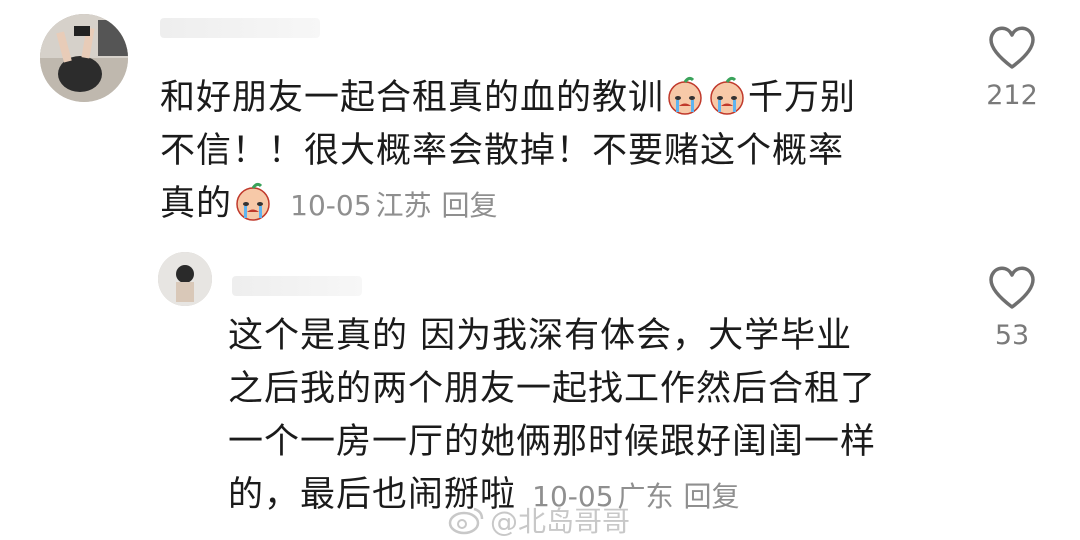 This screenshot has width=1080, height=540. What do you see at coordinates (1012, 95) in the screenshot?
I see `like-count: 212` at bounding box center [1012, 95].